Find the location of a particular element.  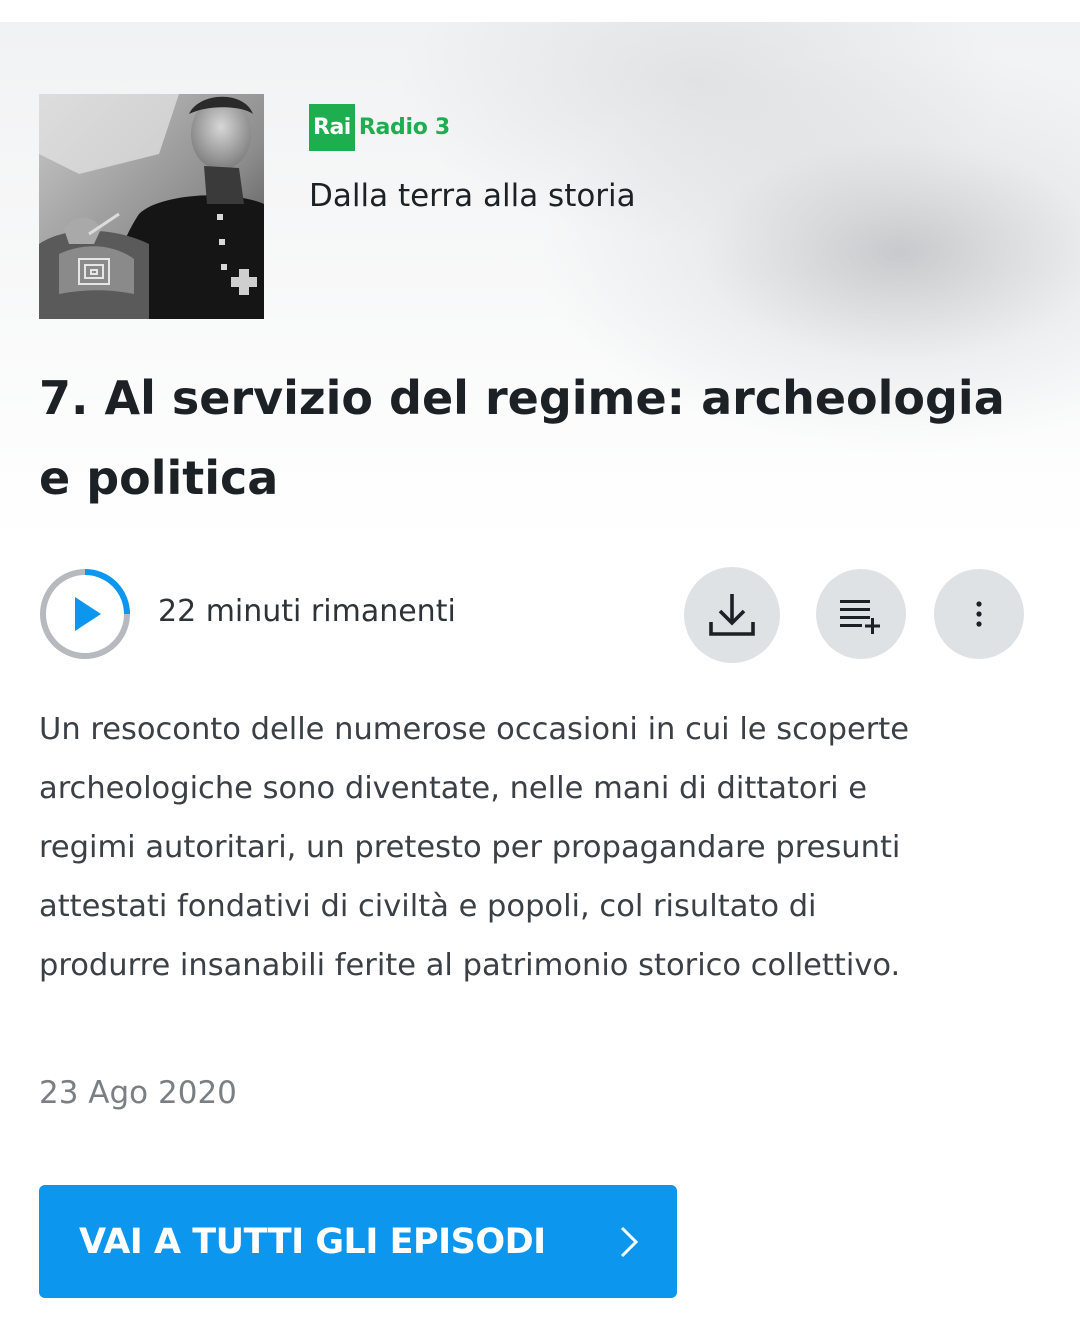

chevron-right-icon is located at coordinates (629, 1242).